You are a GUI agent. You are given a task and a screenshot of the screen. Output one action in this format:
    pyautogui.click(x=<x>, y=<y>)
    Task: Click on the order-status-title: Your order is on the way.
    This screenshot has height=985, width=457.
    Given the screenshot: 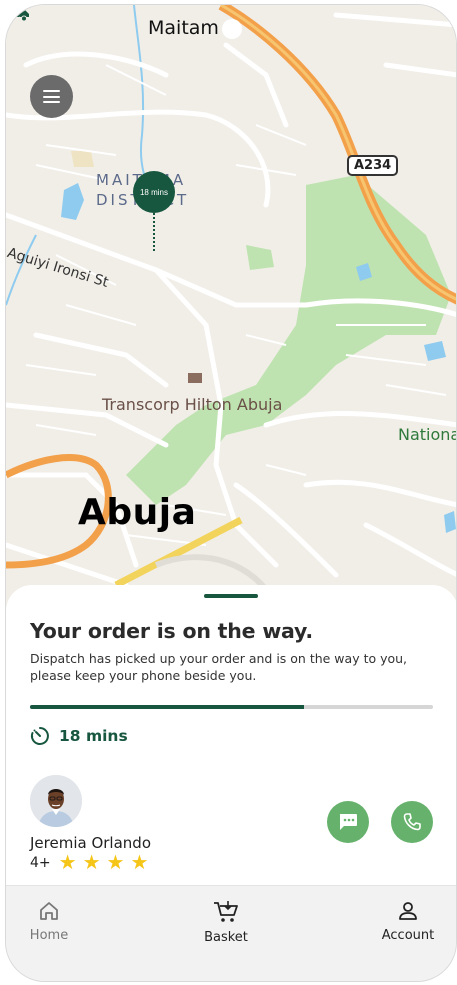 What is the action you would take?
    pyautogui.click(x=171, y=631)
    